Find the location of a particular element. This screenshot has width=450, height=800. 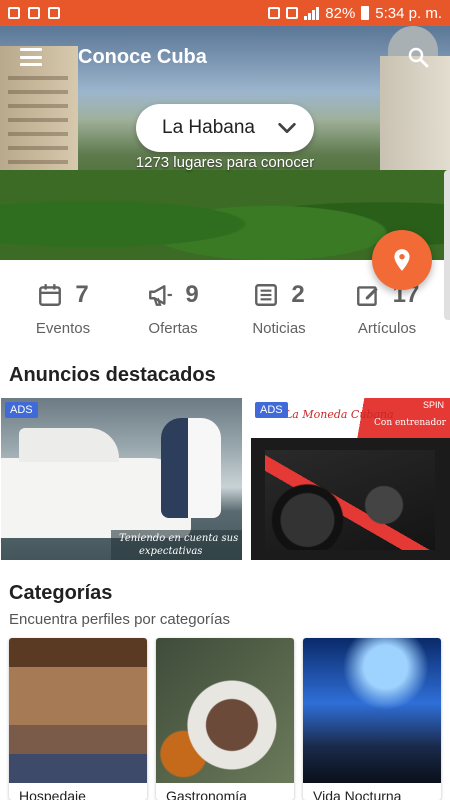

category-card-gastronomia: Gastronomía is located at coordinates (225, 719).